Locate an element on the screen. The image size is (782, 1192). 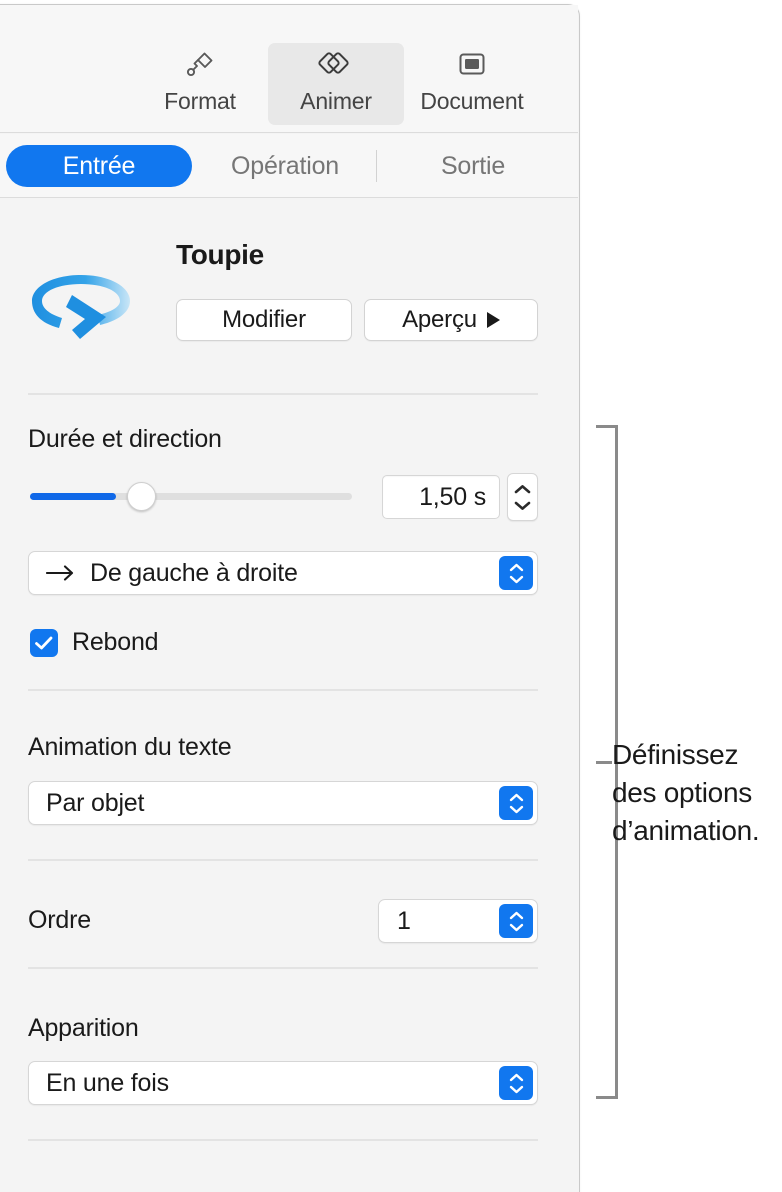
appearance-value: En une fois is located at coordinates (107, 1082).